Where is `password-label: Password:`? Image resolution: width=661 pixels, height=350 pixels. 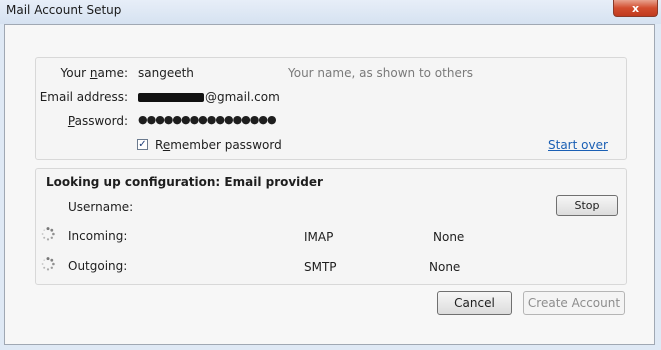
password-label: Password: is located at coordinates (97, 121).